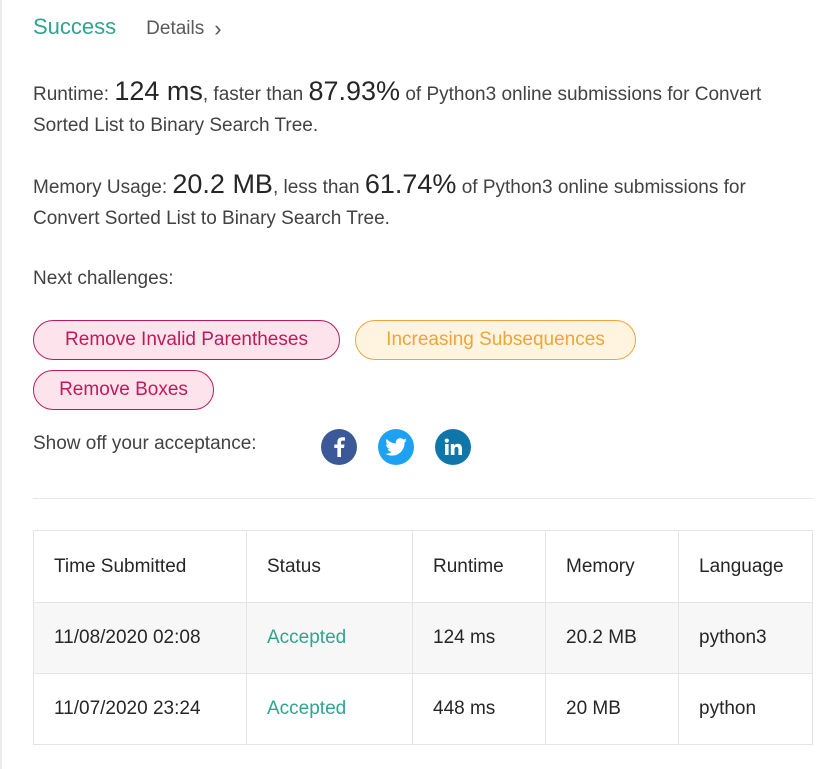 The image size is (836, 769). Describe the element at coordinates (186, 340) in the screenshot. I see `challenge-remove-invalid-parentheses: Remove Invalid Parentheses` at that location.